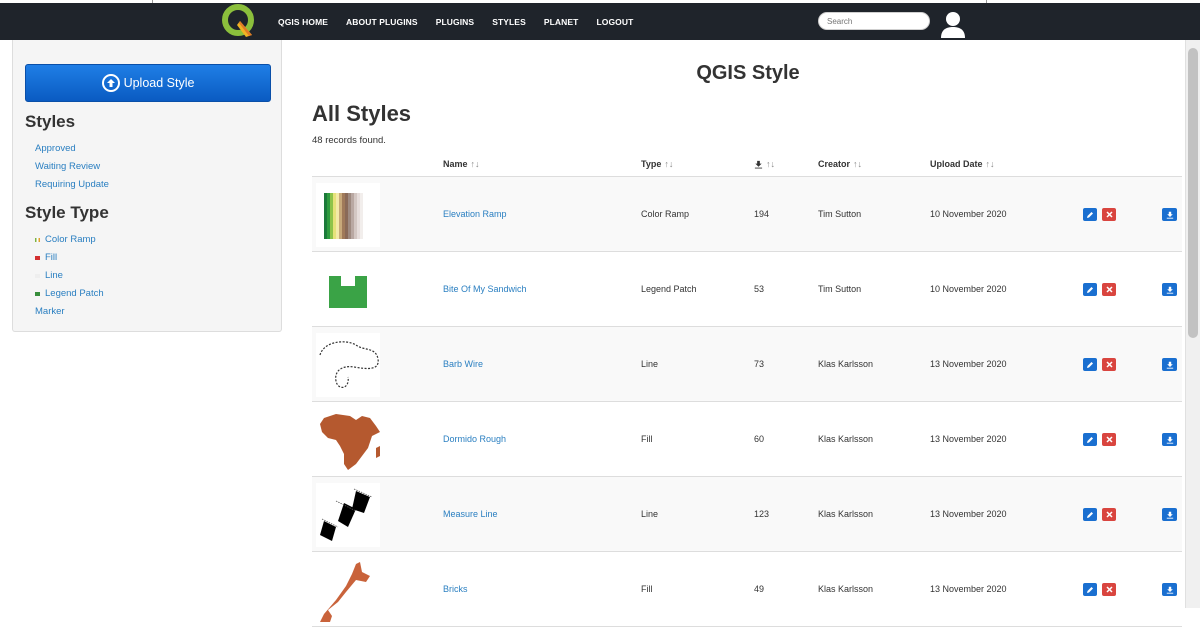 The image size is (1200, 627). I want to click on style-name-link: Bite Of My Sandwich, so click(485, 289).